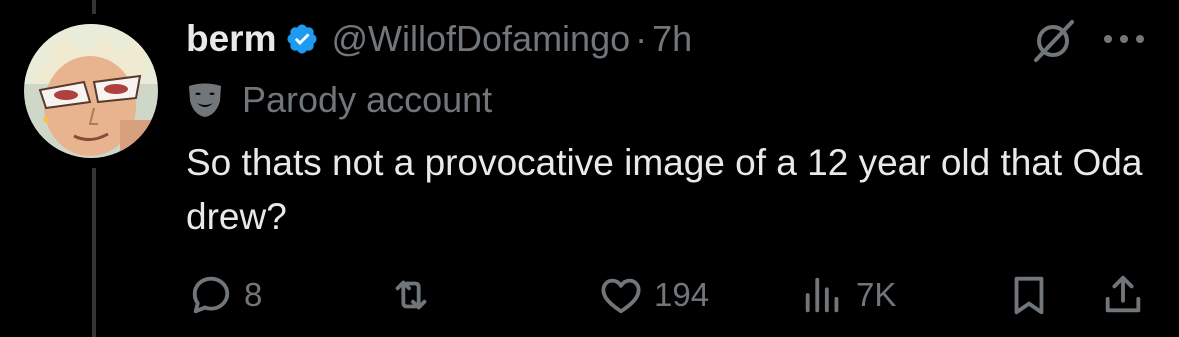 This screenshot has height=337, width=1179. Describe the element at coordinates (411, 295) in the screenshot. I see `repost-icon` at that location.